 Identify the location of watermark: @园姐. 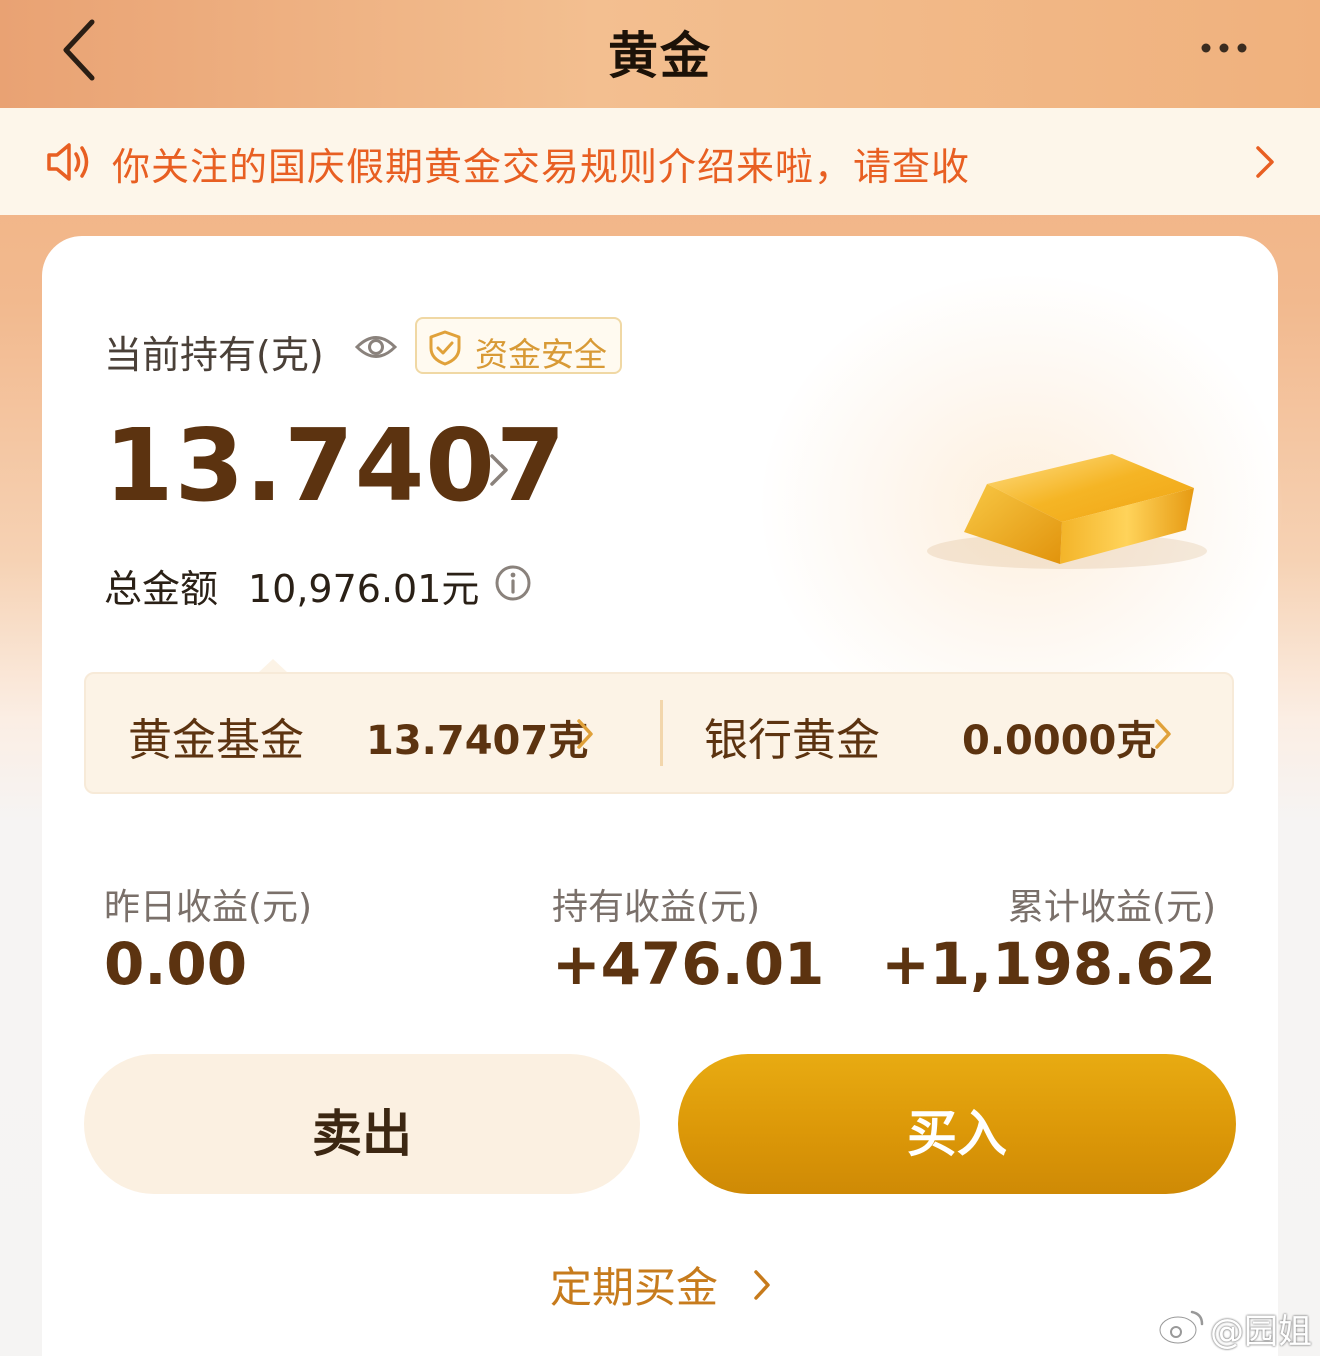
(1238, 1328).